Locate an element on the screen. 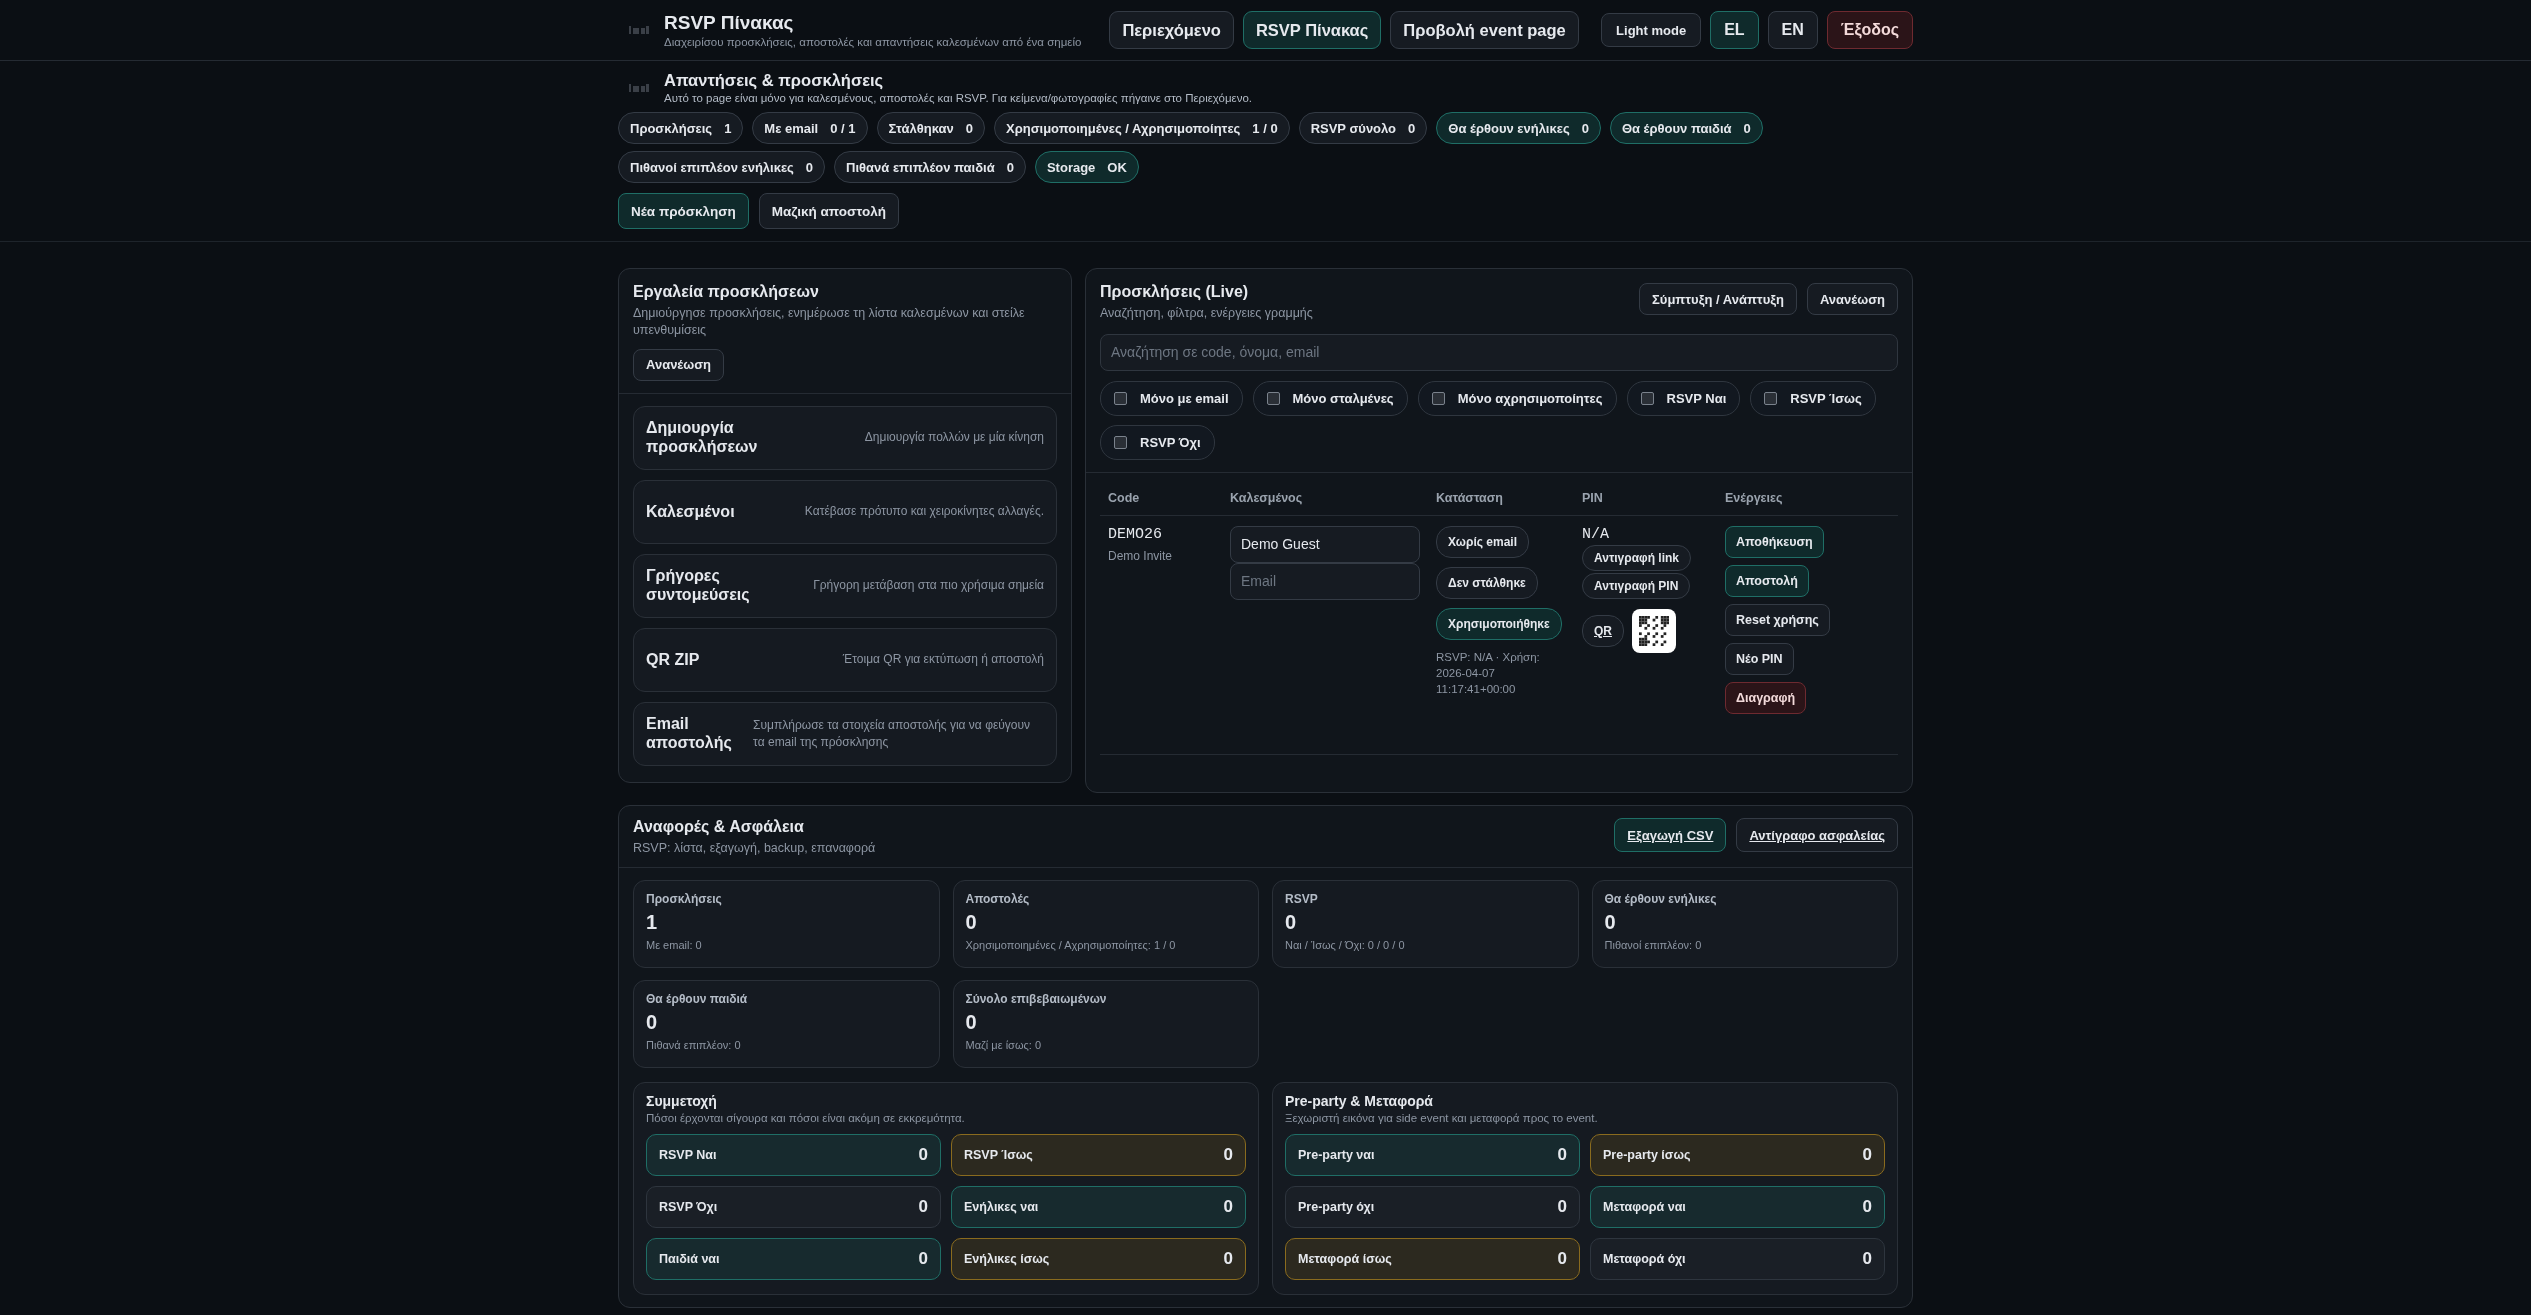  row-action-button: Αποστολή is located at coordinates (1767, 580).